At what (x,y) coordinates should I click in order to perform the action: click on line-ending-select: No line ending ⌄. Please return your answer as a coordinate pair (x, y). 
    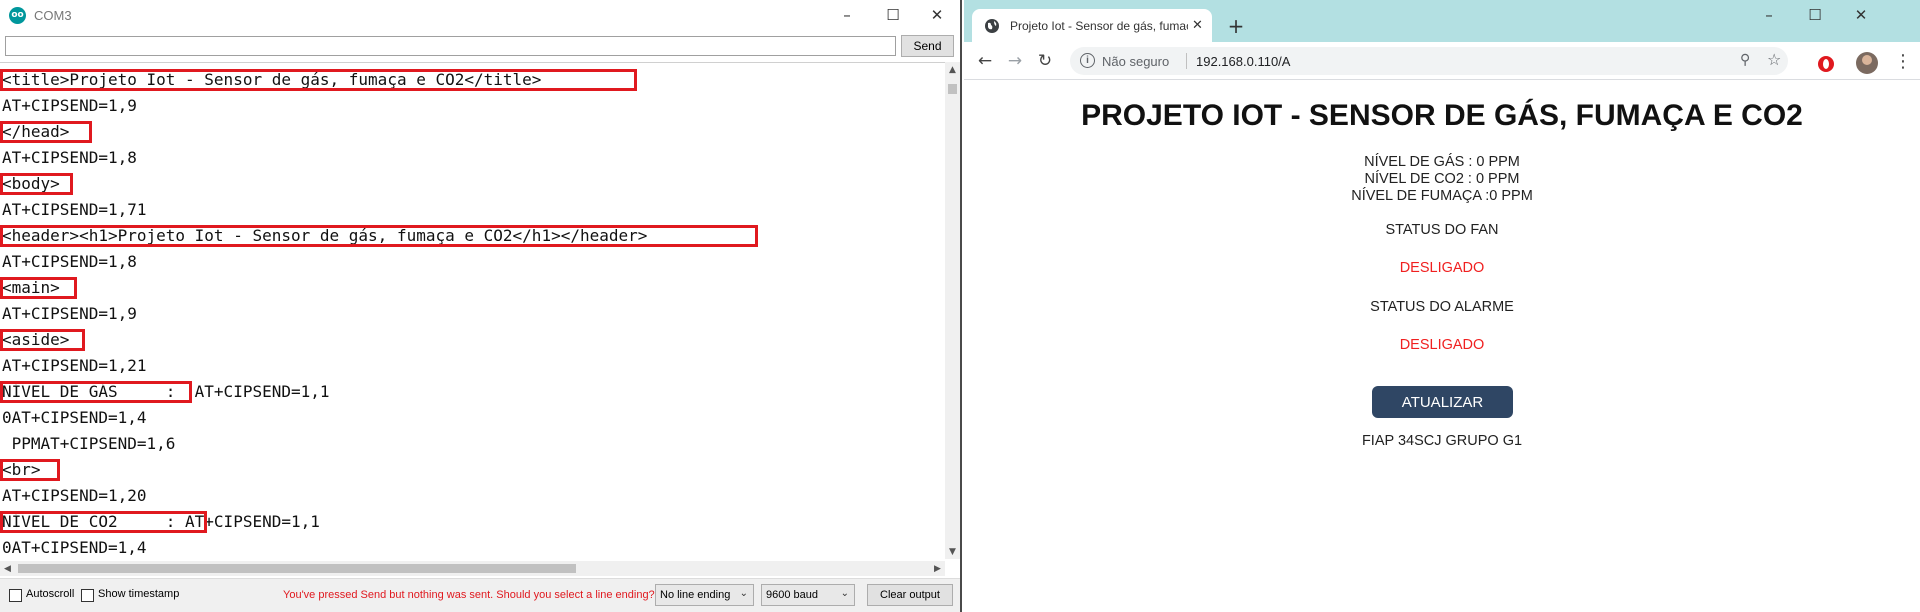
    Looking at the image, I should click on (704, 595).